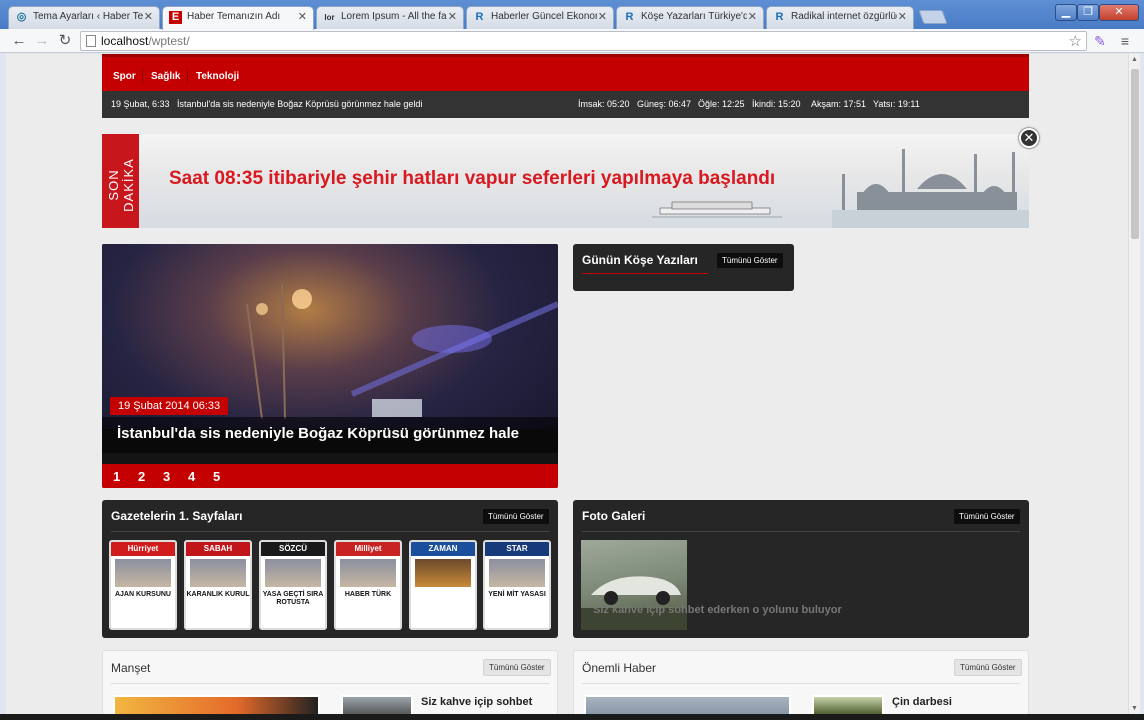  Describe the element at coordinates (683, 267) in the screenshot. I see `columnists-box: Günün Köşe Yazıları Tümünü Göster` at that location.